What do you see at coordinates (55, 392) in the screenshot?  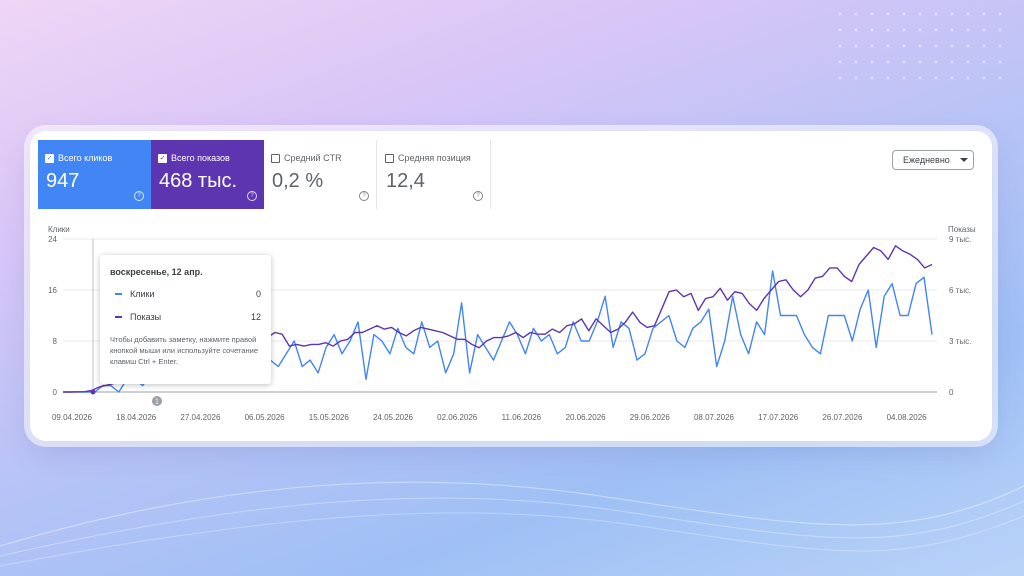 I see `y-tick-left: 0` at bounding box center [55, 392].